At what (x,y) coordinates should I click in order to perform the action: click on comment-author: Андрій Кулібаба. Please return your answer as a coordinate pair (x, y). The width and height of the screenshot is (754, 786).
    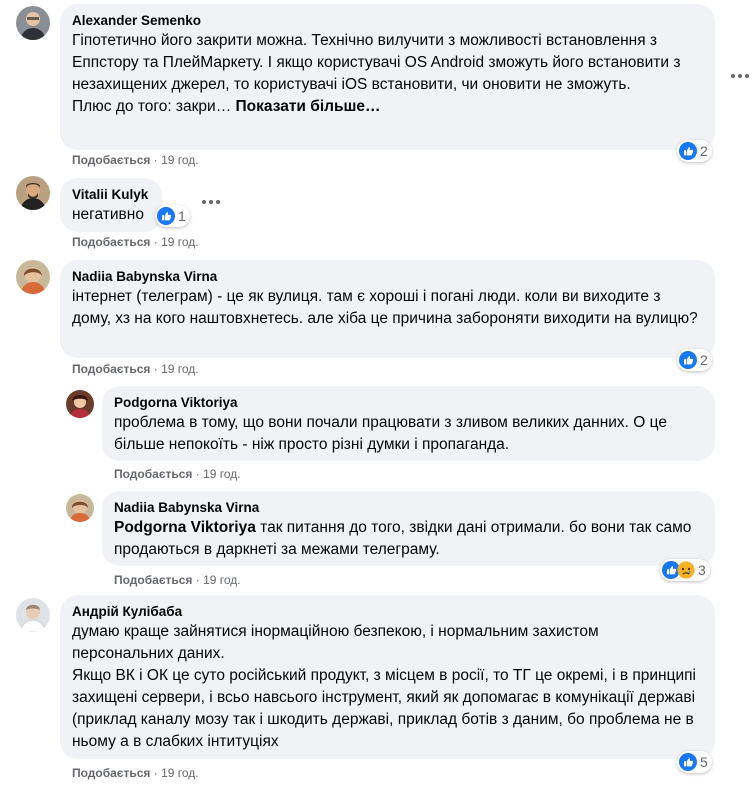
    Looking at the image, I should click on (387, 612).